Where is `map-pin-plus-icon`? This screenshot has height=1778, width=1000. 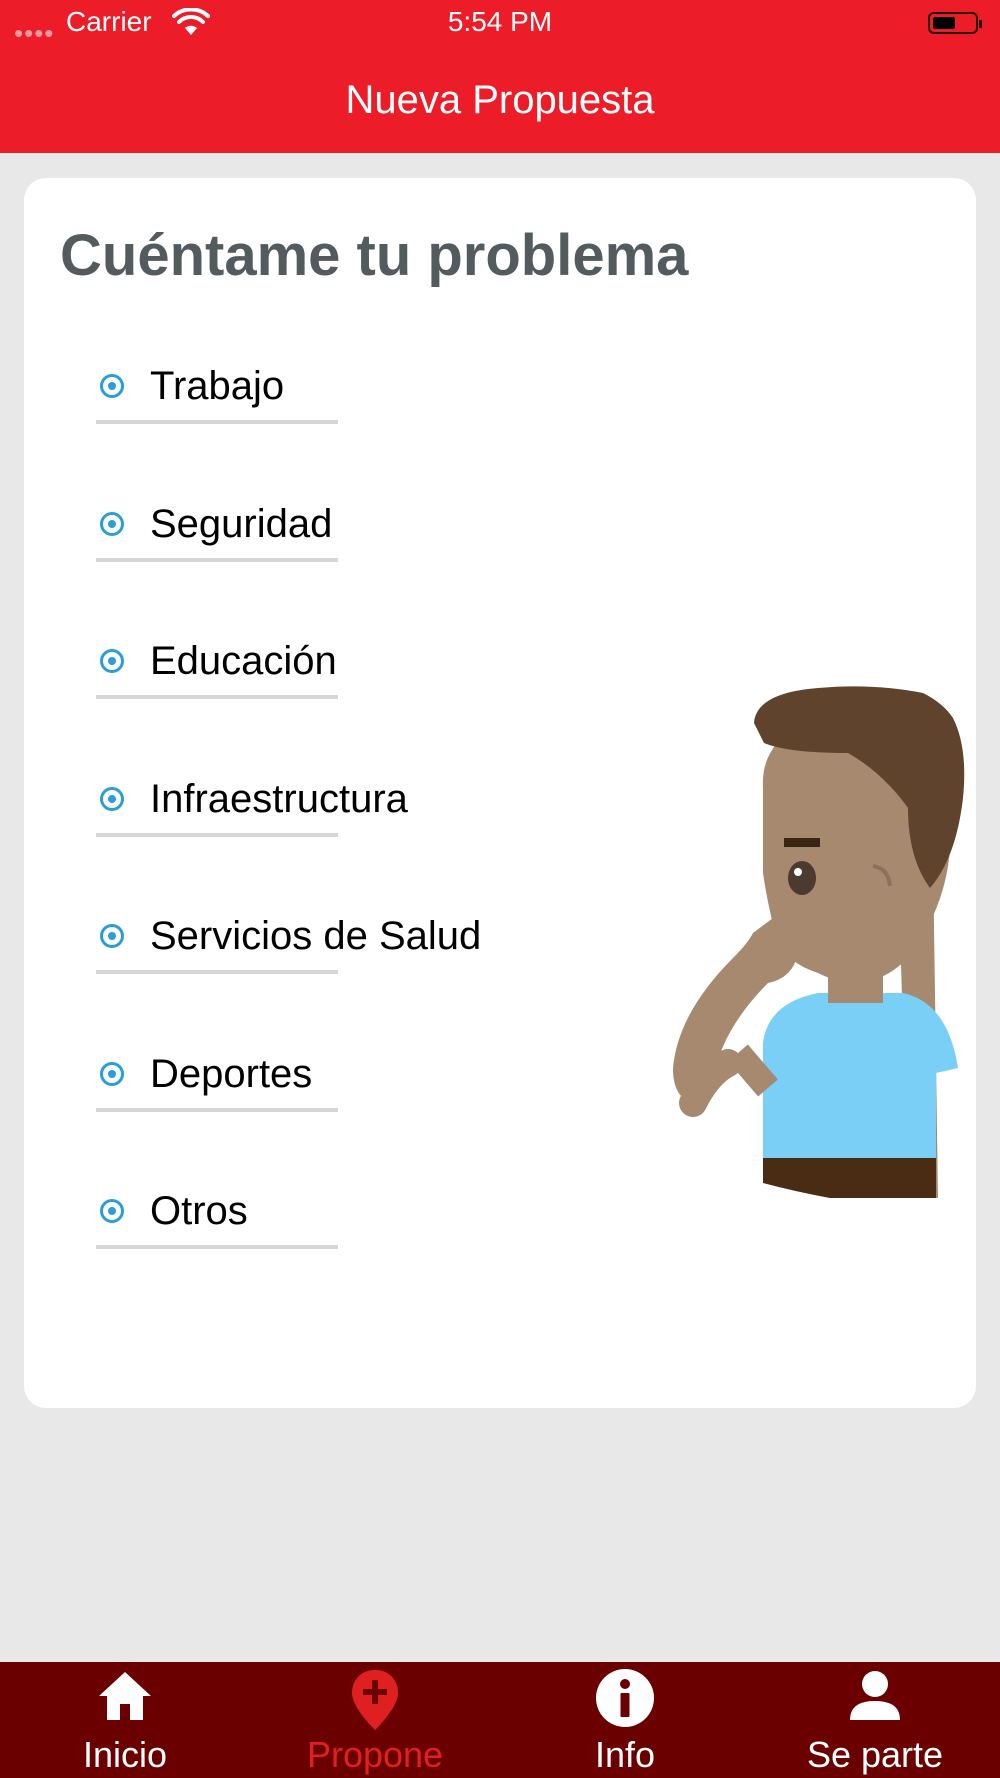 map-pin-plus-icon is located at coordinates (375, 1700).